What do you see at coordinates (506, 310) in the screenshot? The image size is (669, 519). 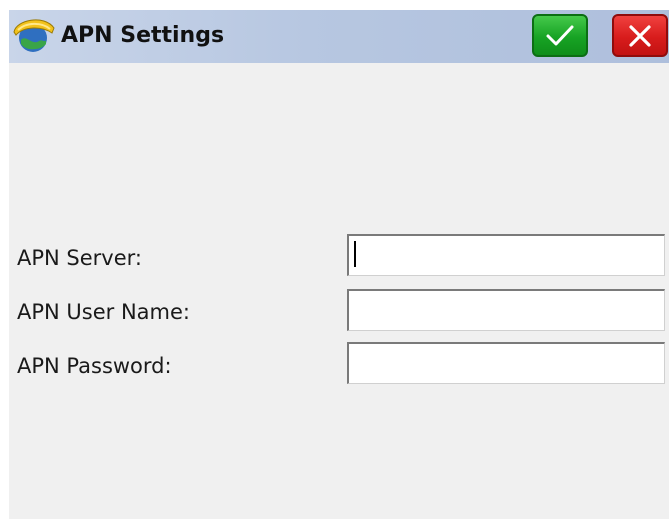 I see `apn-user-name-input` at bounding box center [506, 310].